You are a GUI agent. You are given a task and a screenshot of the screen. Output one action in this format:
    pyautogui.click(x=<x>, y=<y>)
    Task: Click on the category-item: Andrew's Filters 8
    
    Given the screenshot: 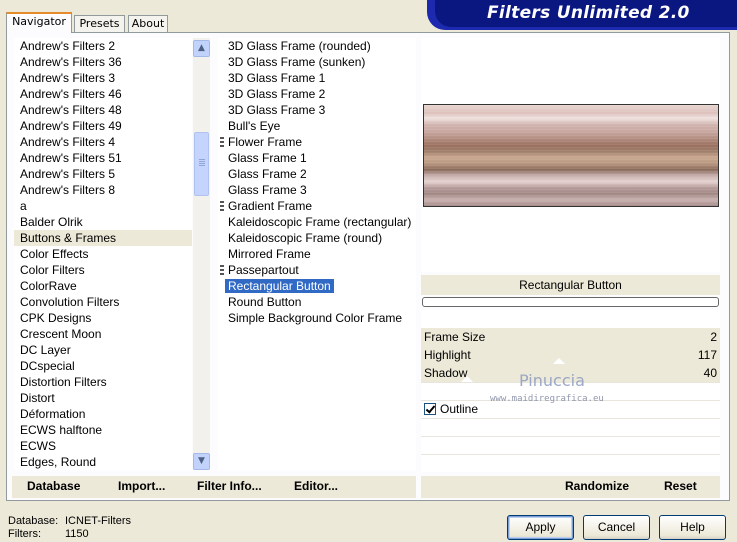 What is the action you would take?
    pyautogui.click(x=103, y=190)
    